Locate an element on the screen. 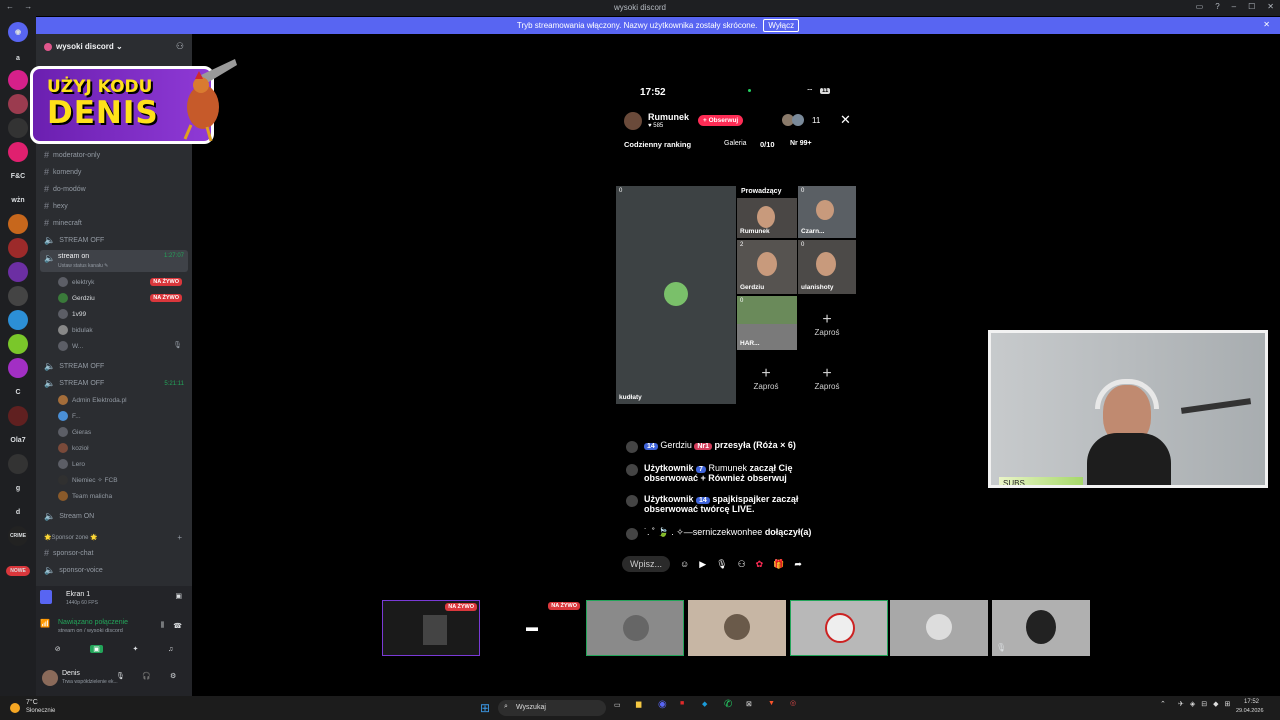 Image resolution: width=1280 pixels, height=720 pixels. voice-channel-stream-off: 🔈 STREAM OFF is located at coordinates (74, 240).